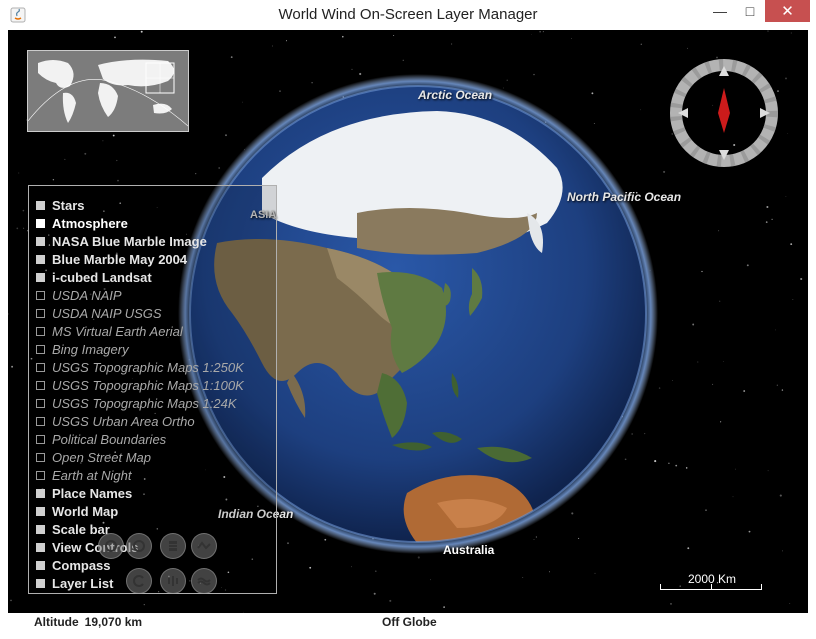 Image resolution: width=816 pixels, height=639 pixels. I want to click on status-bar: Altitude 19,070 km Off Globe, so click(408, 622).